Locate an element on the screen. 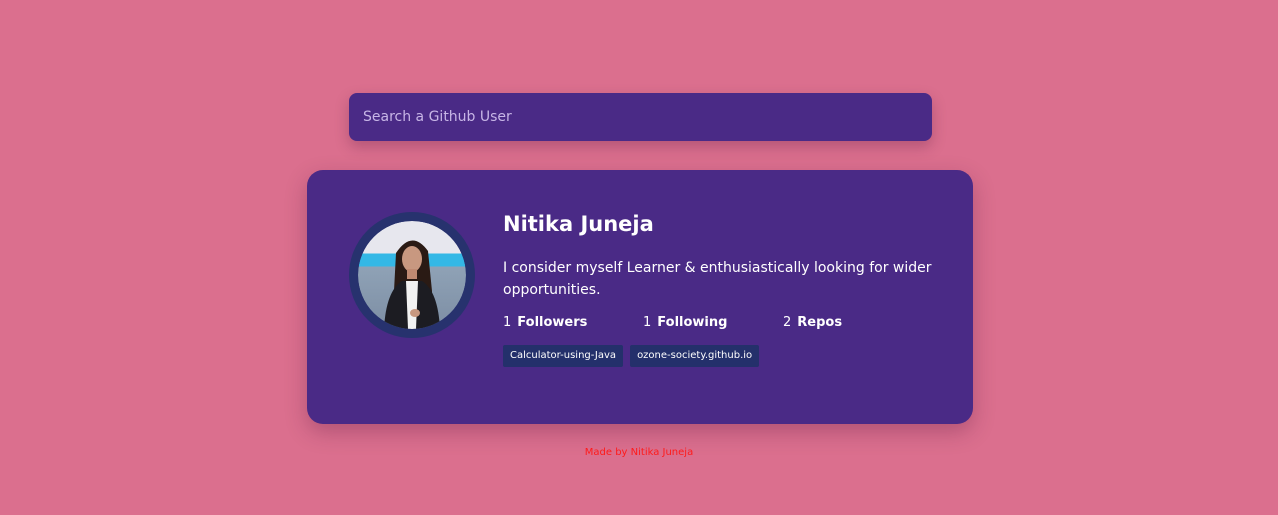 The image size is (1278, 515). avatar is located at coordinates (412, 275).